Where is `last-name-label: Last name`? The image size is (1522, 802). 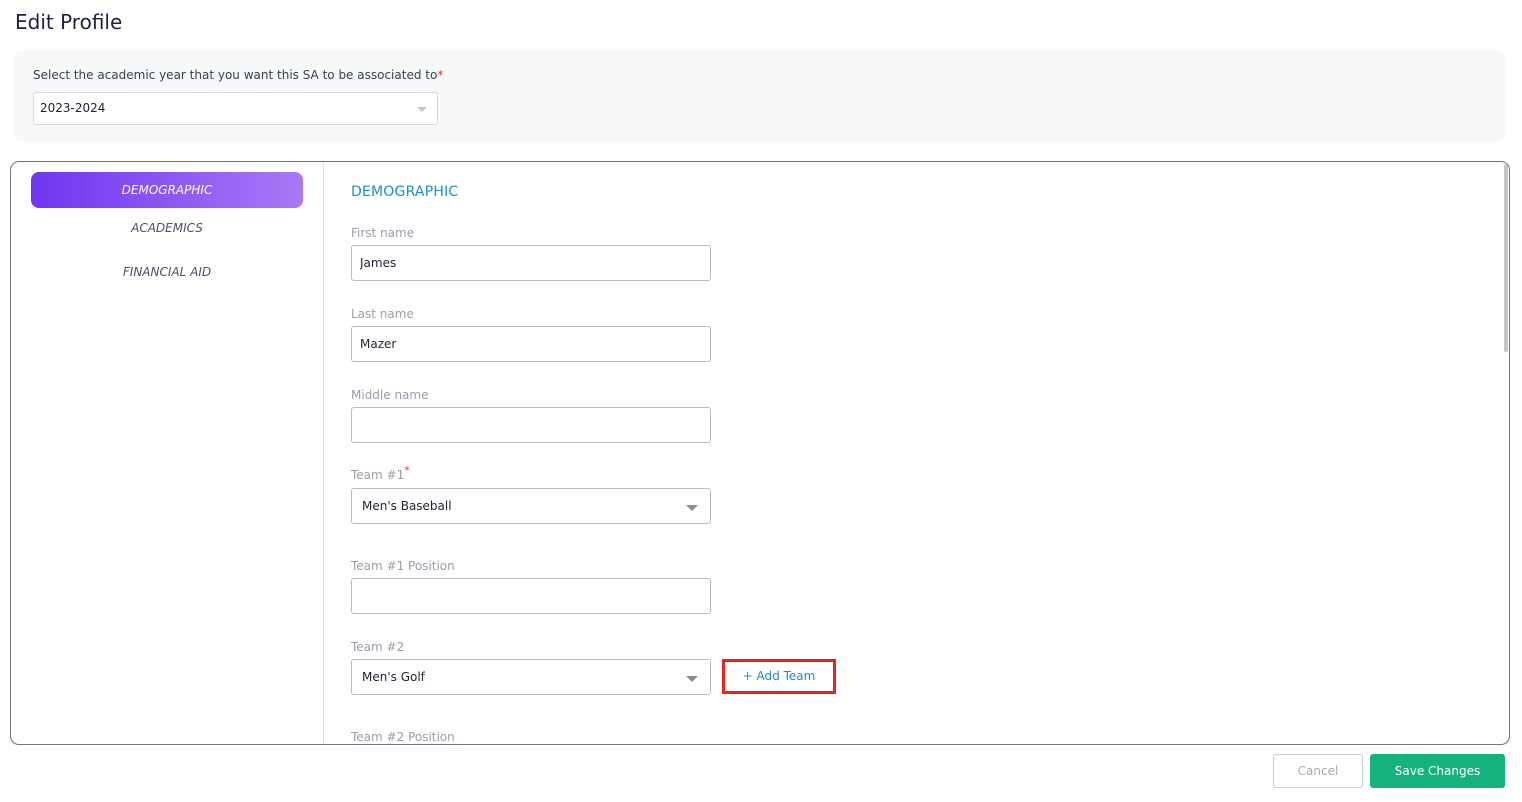 last-name-label: Last name is located at coordinates (382, 314).